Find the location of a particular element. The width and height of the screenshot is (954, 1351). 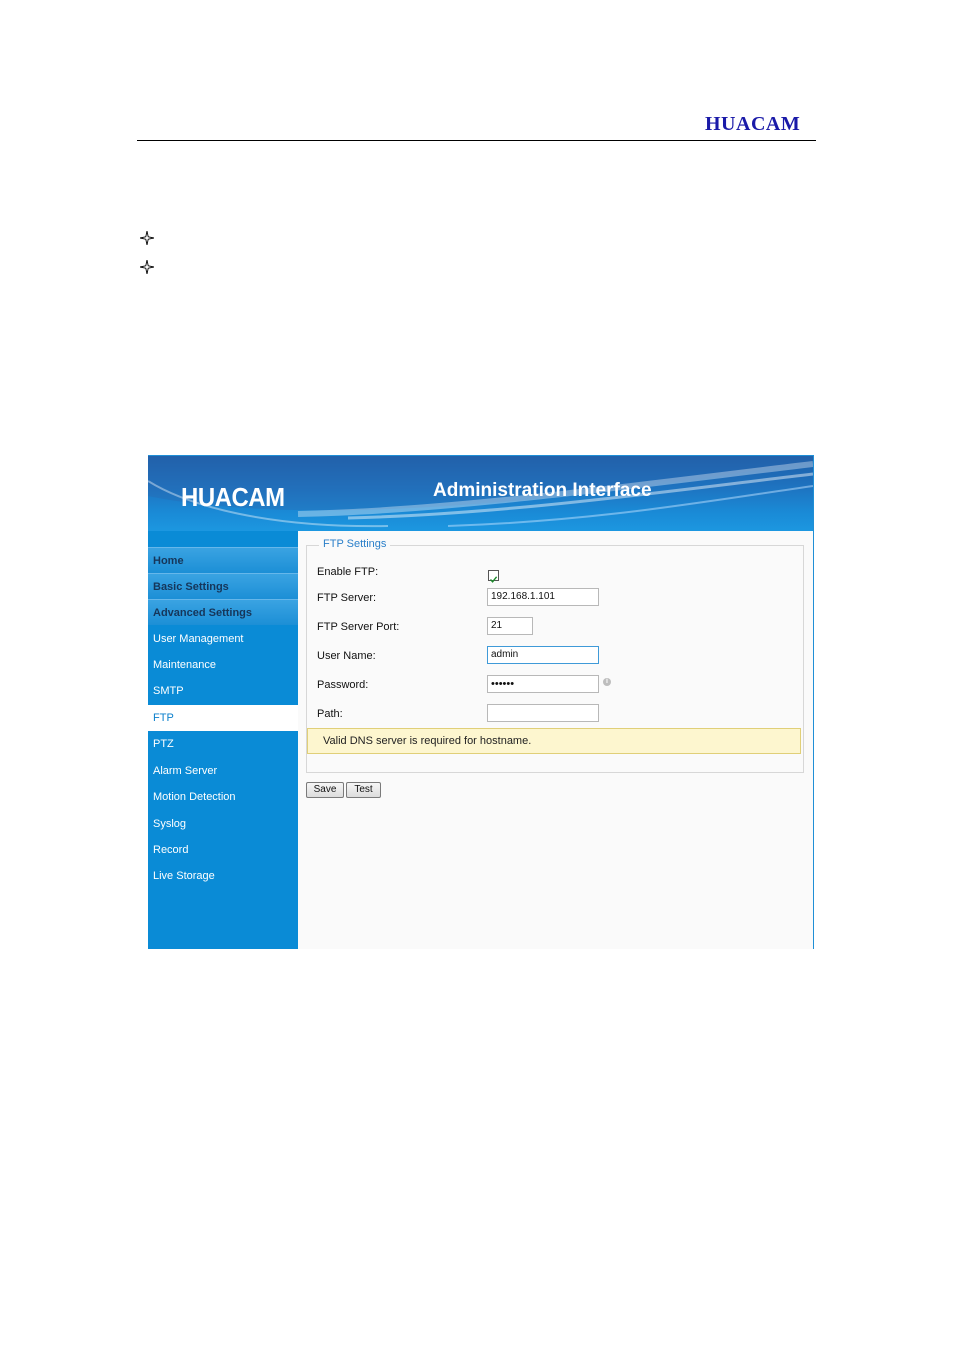

sidebar-item-syslog: Syslog is located at coordinates (223, 824).